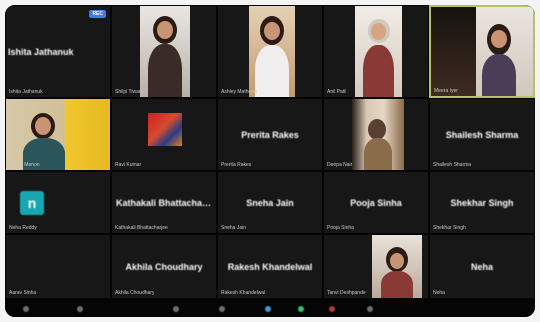 The width and height of the screenshot is (540, 322). I want to click on meeting-toolbar, so click(270, 308).